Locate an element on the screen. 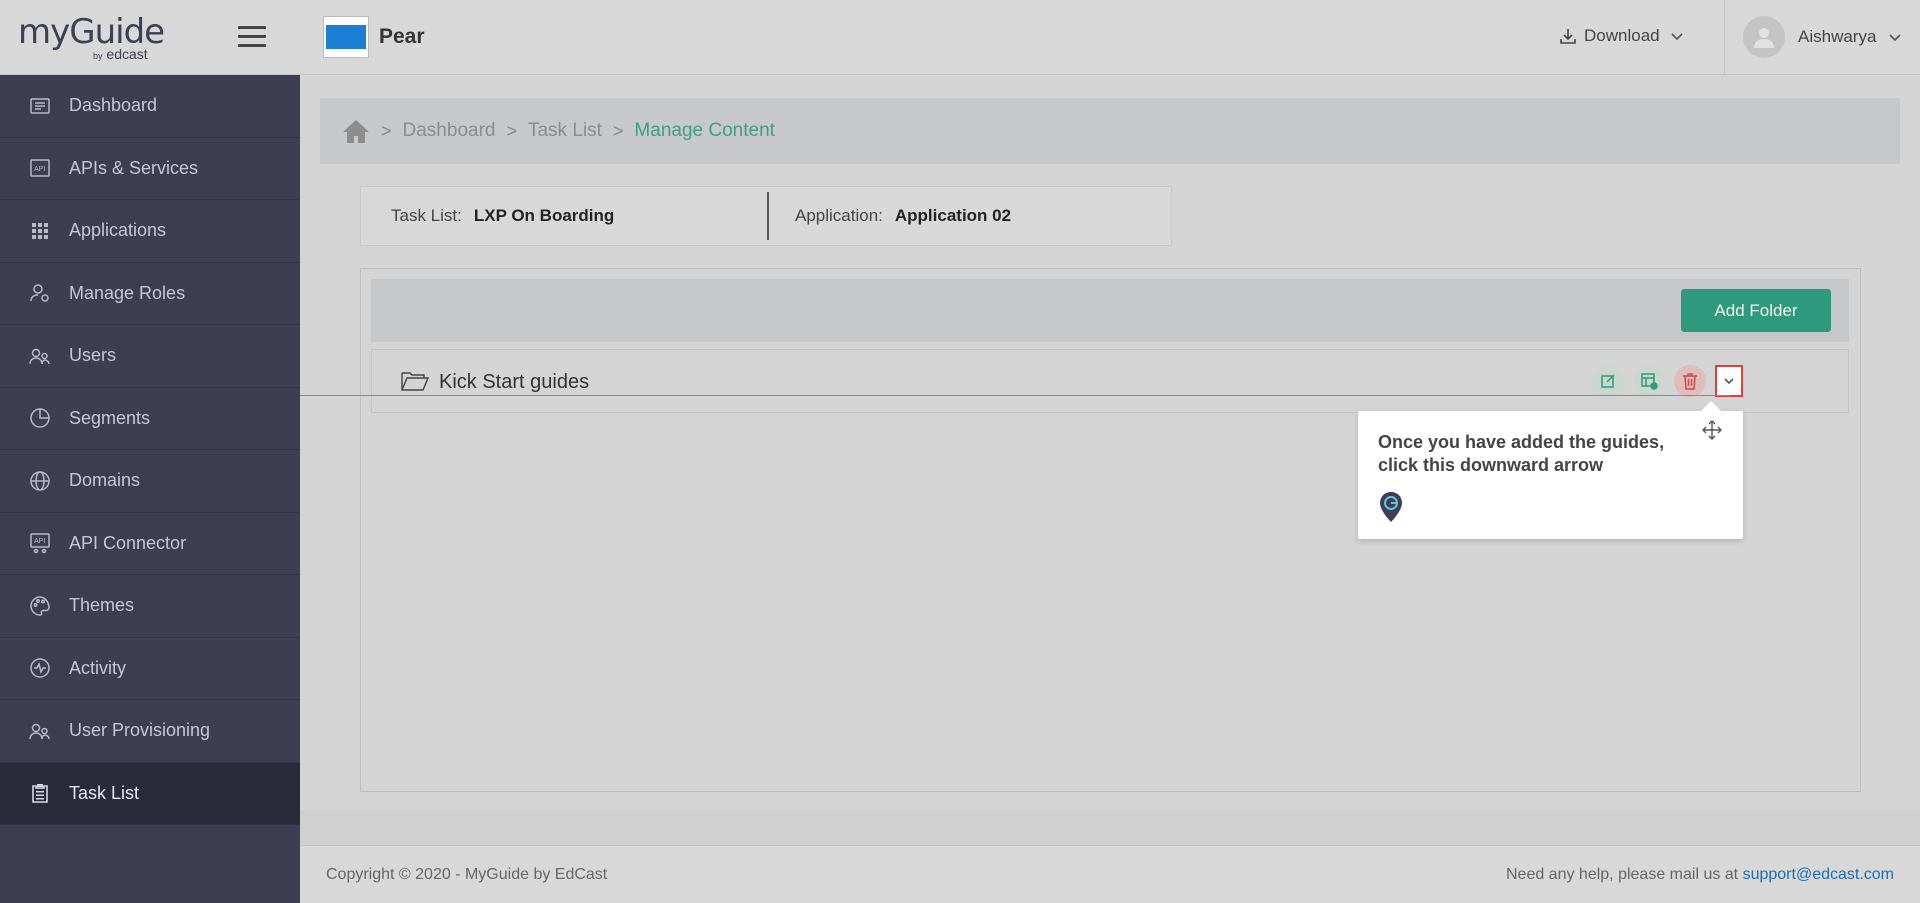  sidebar-item-label: Domains is located at coordinates (105, 480).